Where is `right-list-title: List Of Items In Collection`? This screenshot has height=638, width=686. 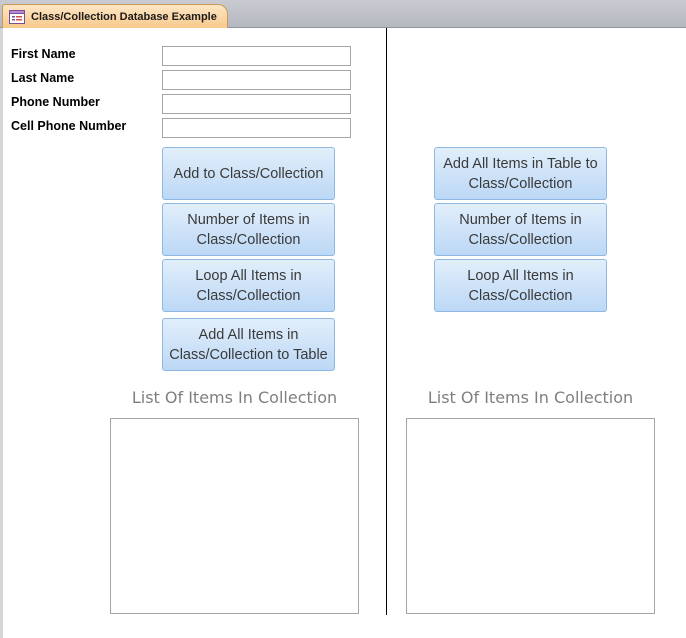 right-list-title: List Of Items In Collection is located at coordinates (530, 397).